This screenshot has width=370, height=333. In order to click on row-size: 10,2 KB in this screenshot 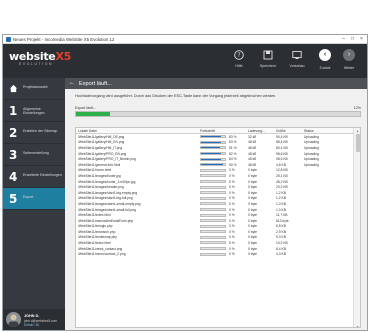, I will do `click(282, 243)`.